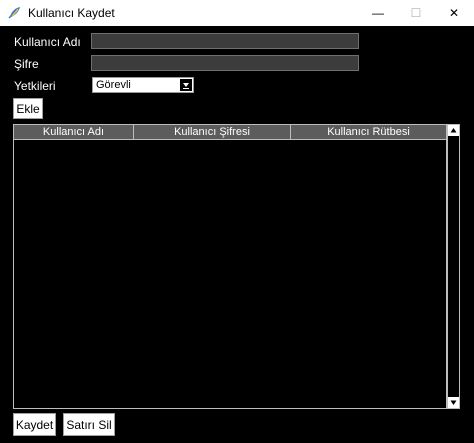 This screenshot has height=443, width=474. Describe the element at coordinates (113, 85) in the screenshot. I see `role-selected-value: Görevli` at that location.